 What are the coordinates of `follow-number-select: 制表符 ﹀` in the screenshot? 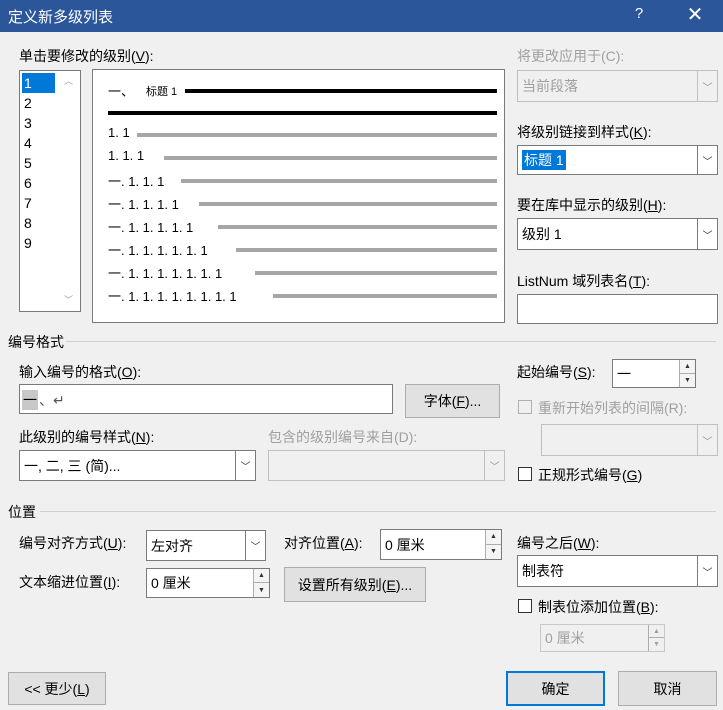 It's located at (617, 571).